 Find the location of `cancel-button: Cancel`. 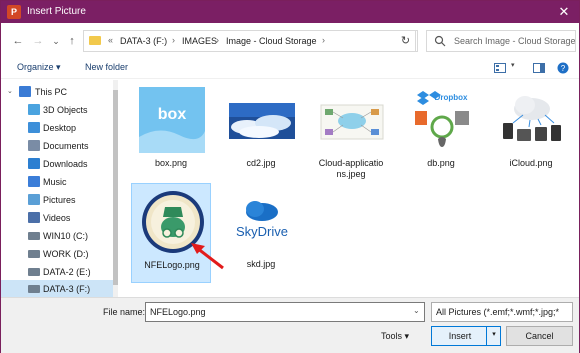

cancel-button: Cancel is located at coordinates (539, 336).